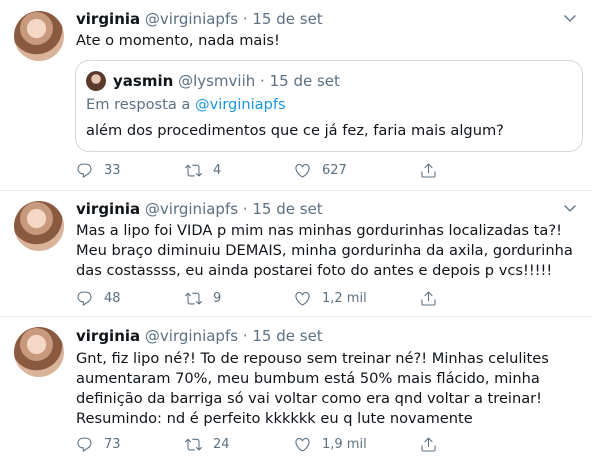 This screenshot has width=592, height=459. Describe the element at coordinates (334, 170) in the screenshot. I see `like-count: 627` at that location.